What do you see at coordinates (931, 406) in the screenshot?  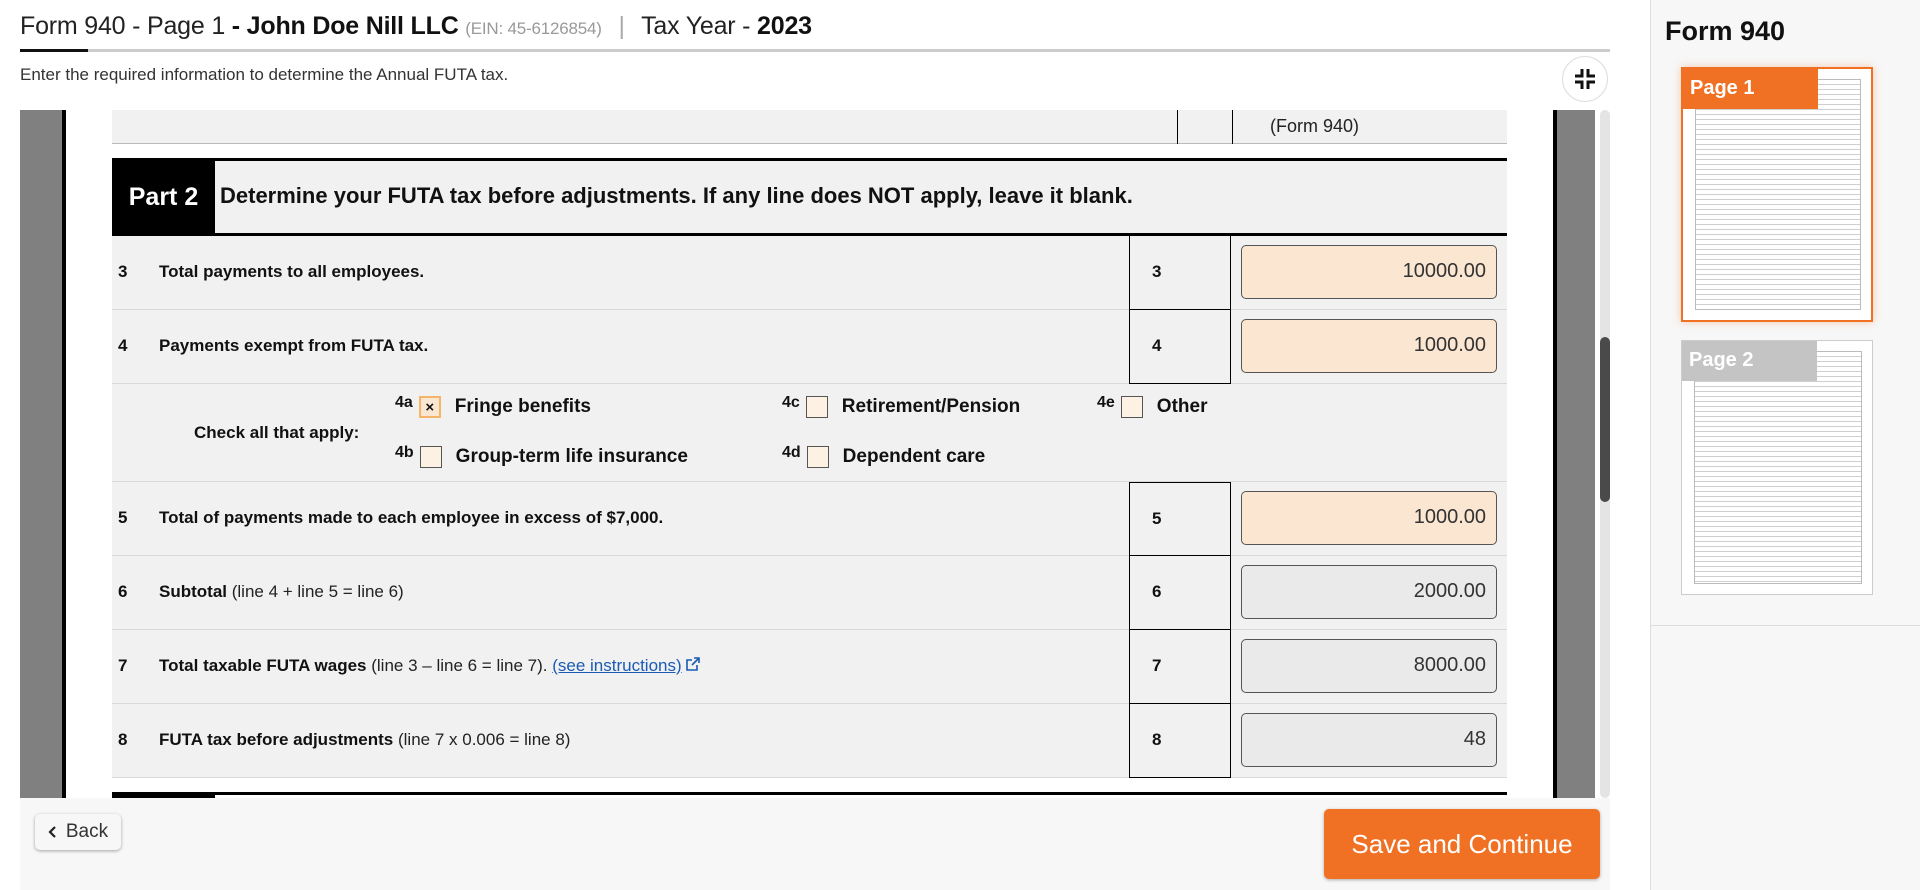 I see `checkbox-label: Retirement/Pension` at bounding box center [931, 406].